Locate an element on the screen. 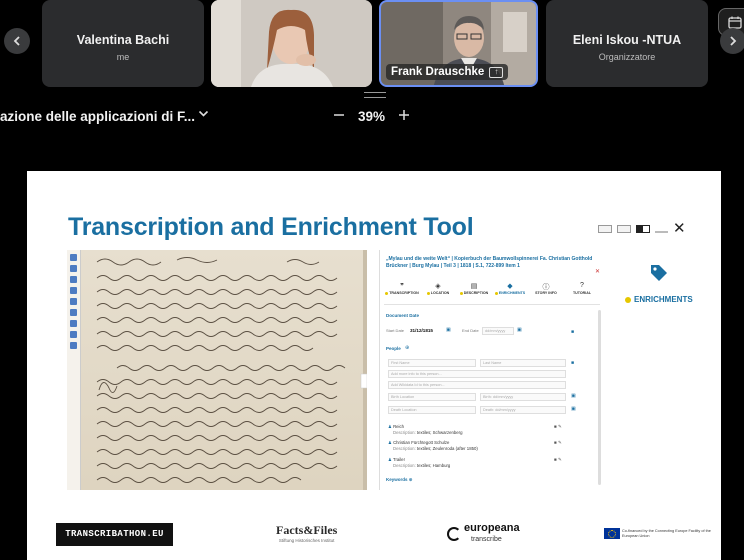  chevron-right-icon is located at coordinates (733, 41).